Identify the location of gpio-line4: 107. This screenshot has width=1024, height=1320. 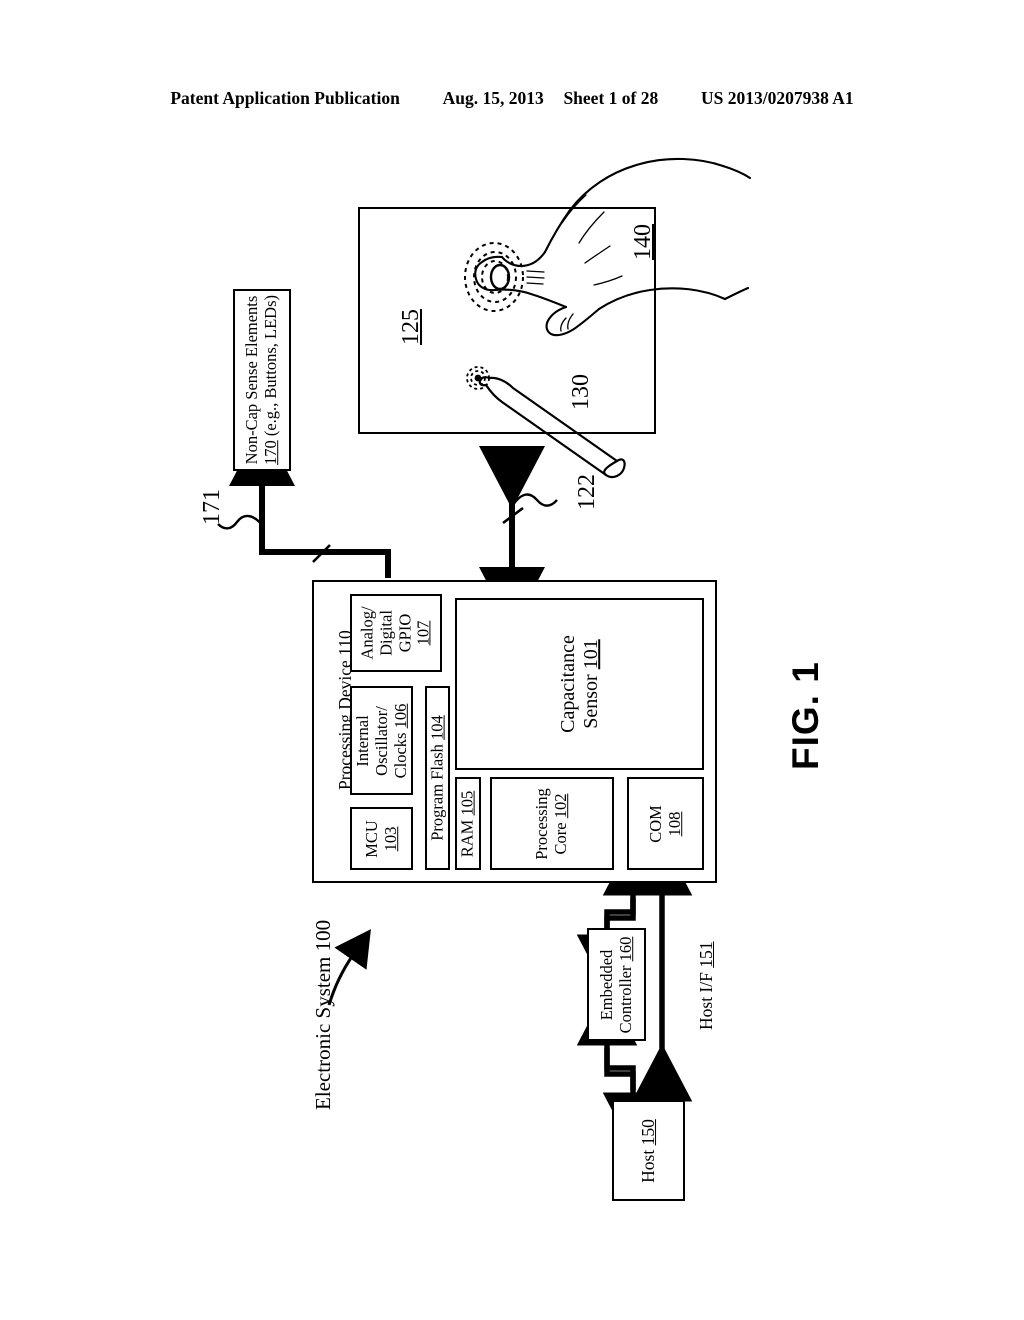
(423, 633).